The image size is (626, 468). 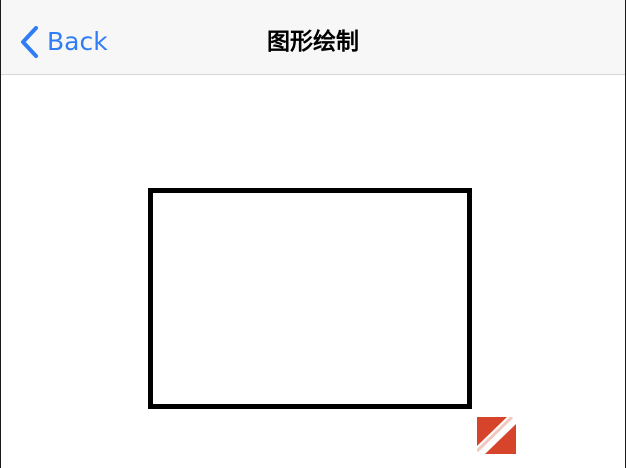 What do you see at coordinates (313, 42) in the screenshot?
I see `page-title: 图形绘制` at bounding box center [313, 42].